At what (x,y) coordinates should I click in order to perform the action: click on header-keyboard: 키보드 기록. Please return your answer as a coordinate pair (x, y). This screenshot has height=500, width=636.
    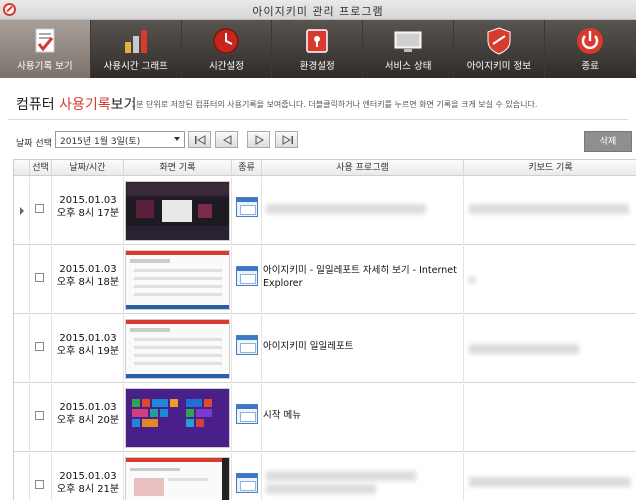
    Looking at the image, I should click on (550, 168).